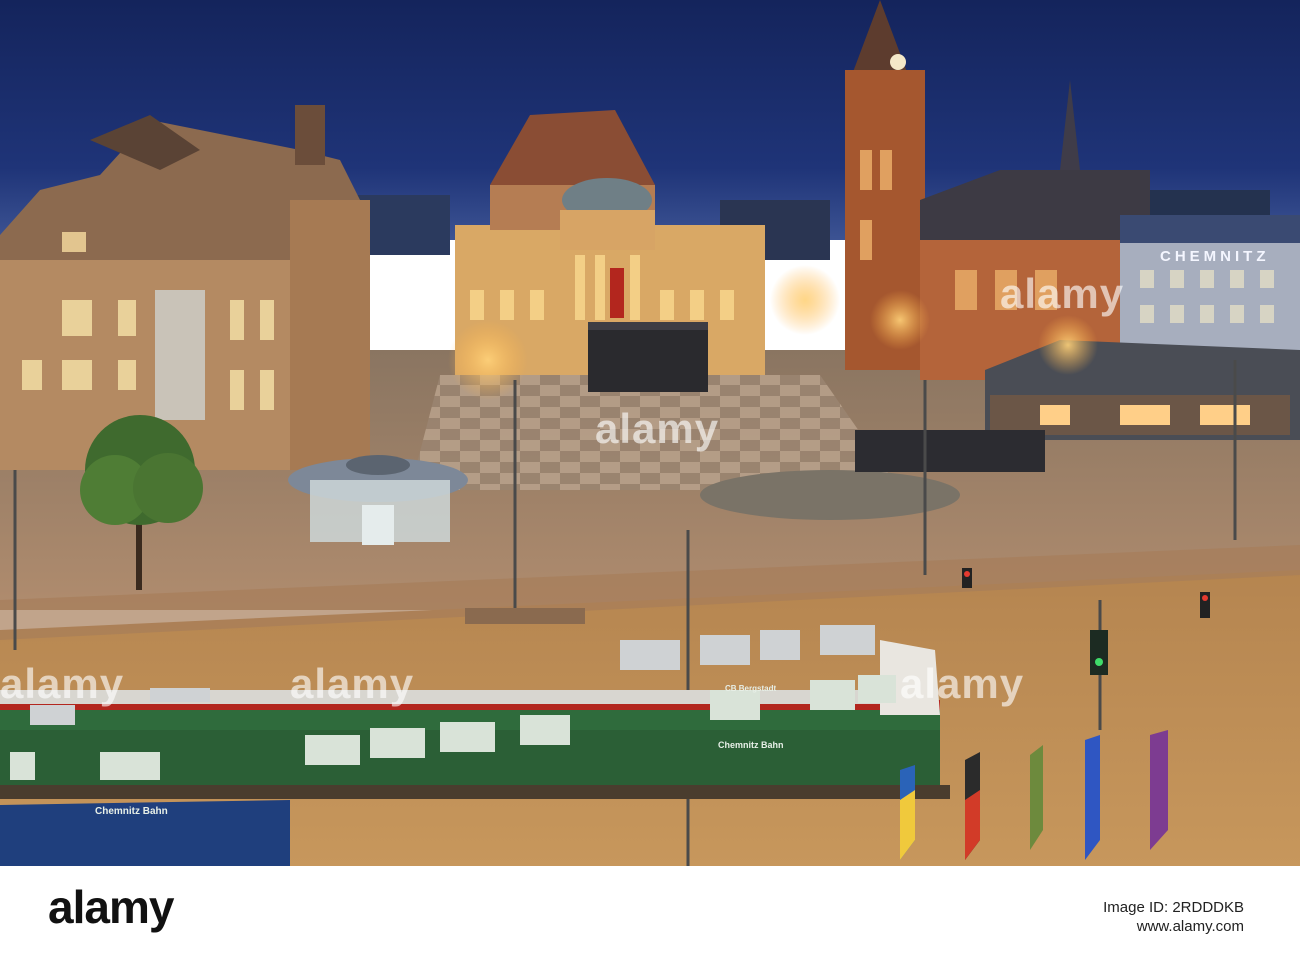 The height and width of the screenshot is (956, 1300). I want to click on alamy-logo: alamy, so click(111, 907).